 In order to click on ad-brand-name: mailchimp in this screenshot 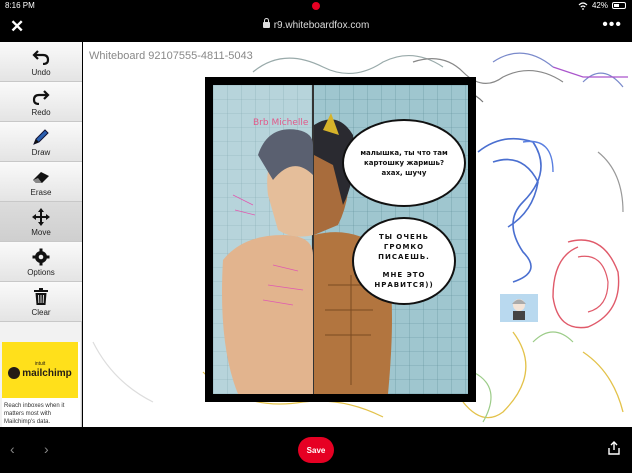, I will do `click(47, 373)`.